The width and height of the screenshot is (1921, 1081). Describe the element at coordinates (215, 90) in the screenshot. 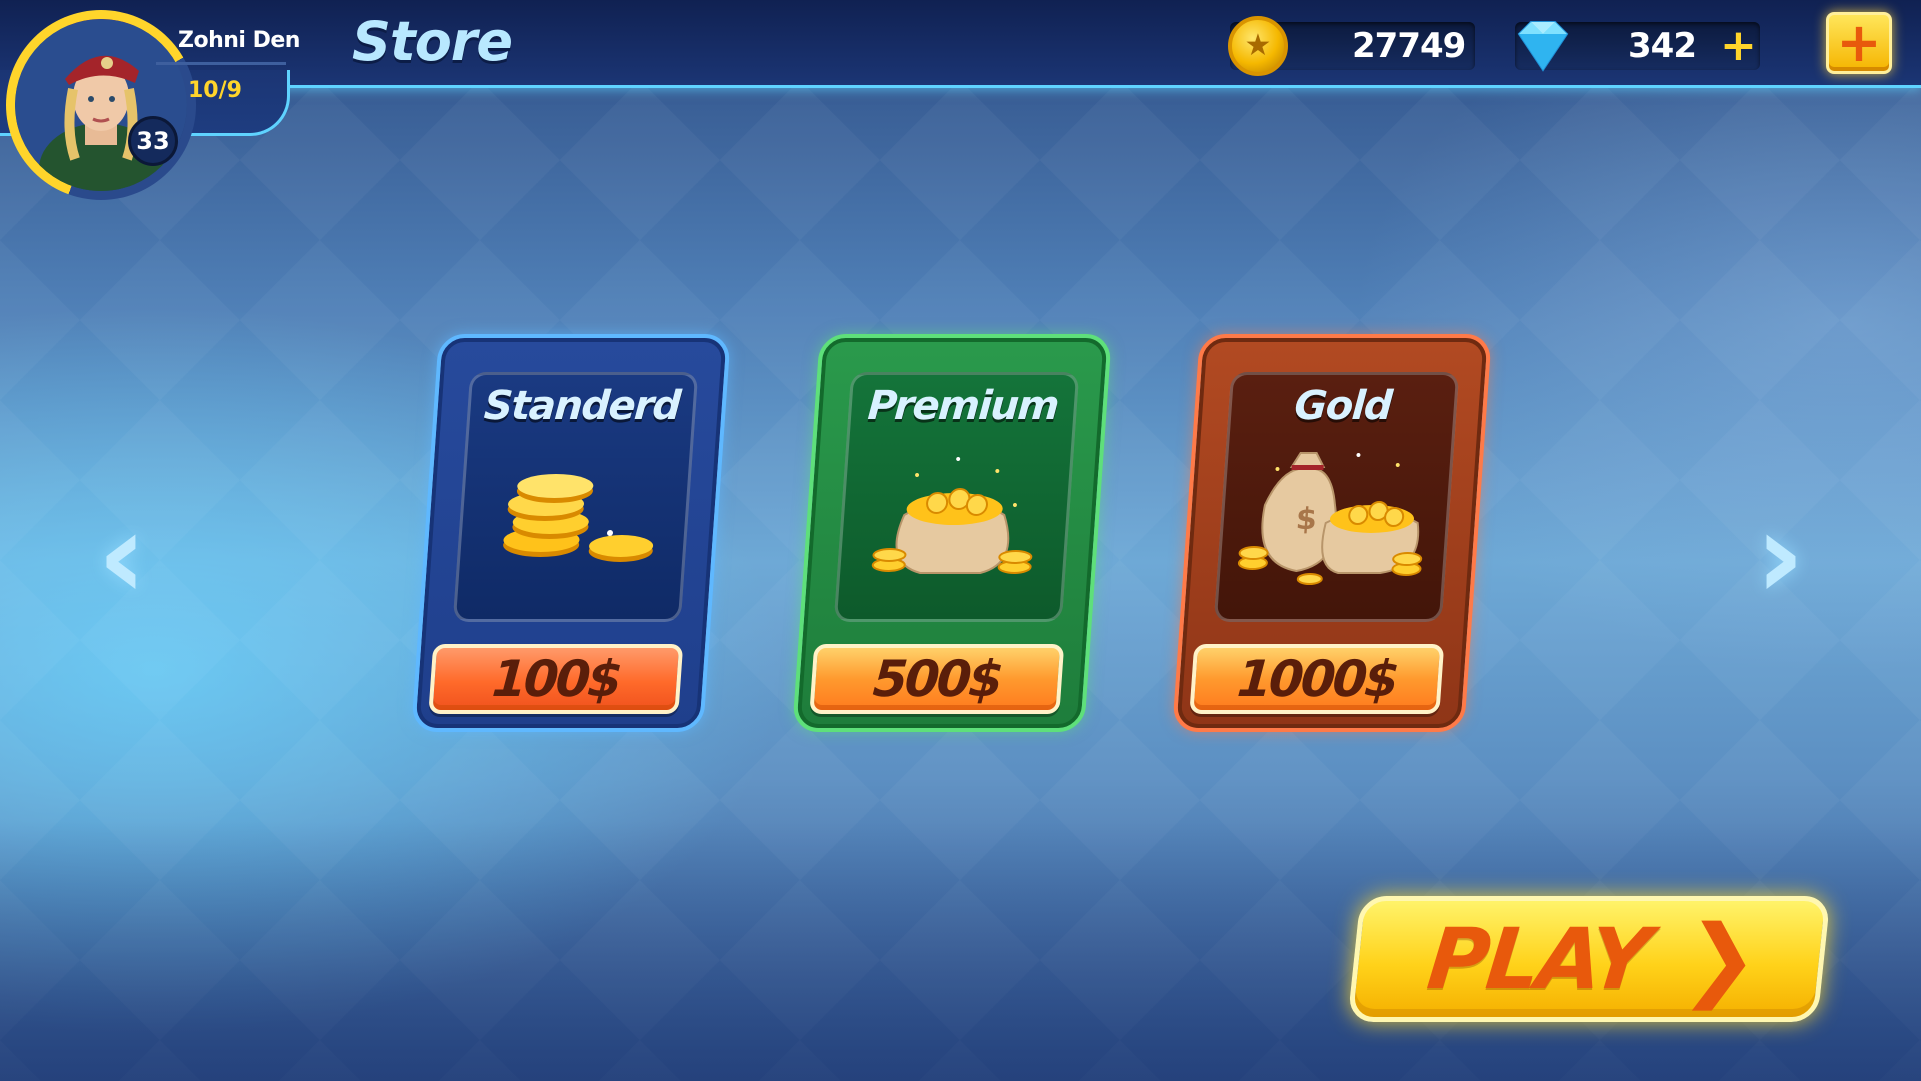

I see `player-progress: 10/9` at that location.